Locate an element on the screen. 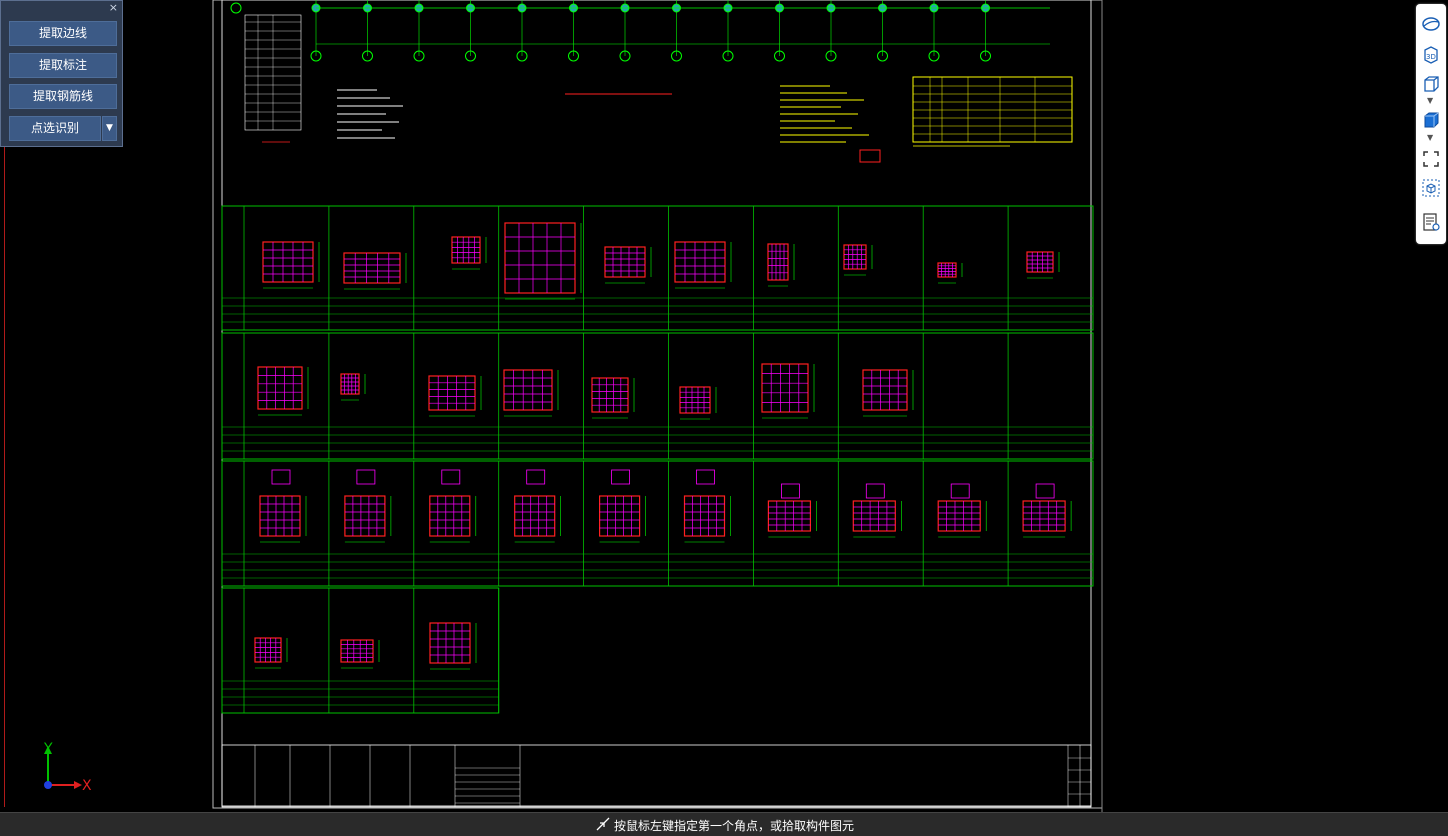 This screenshot has width=1448, height=836. 3d-view-icon: 3D is located at coordinates (1431, 54).